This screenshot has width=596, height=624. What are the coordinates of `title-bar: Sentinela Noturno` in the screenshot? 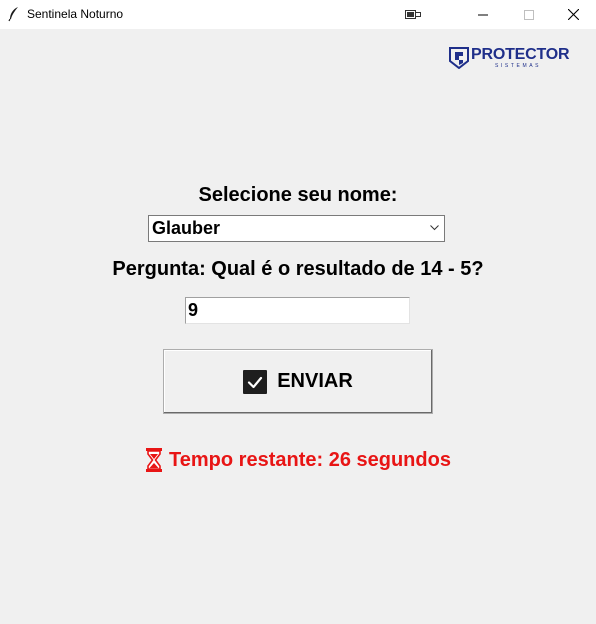 It's located at (298, 14).